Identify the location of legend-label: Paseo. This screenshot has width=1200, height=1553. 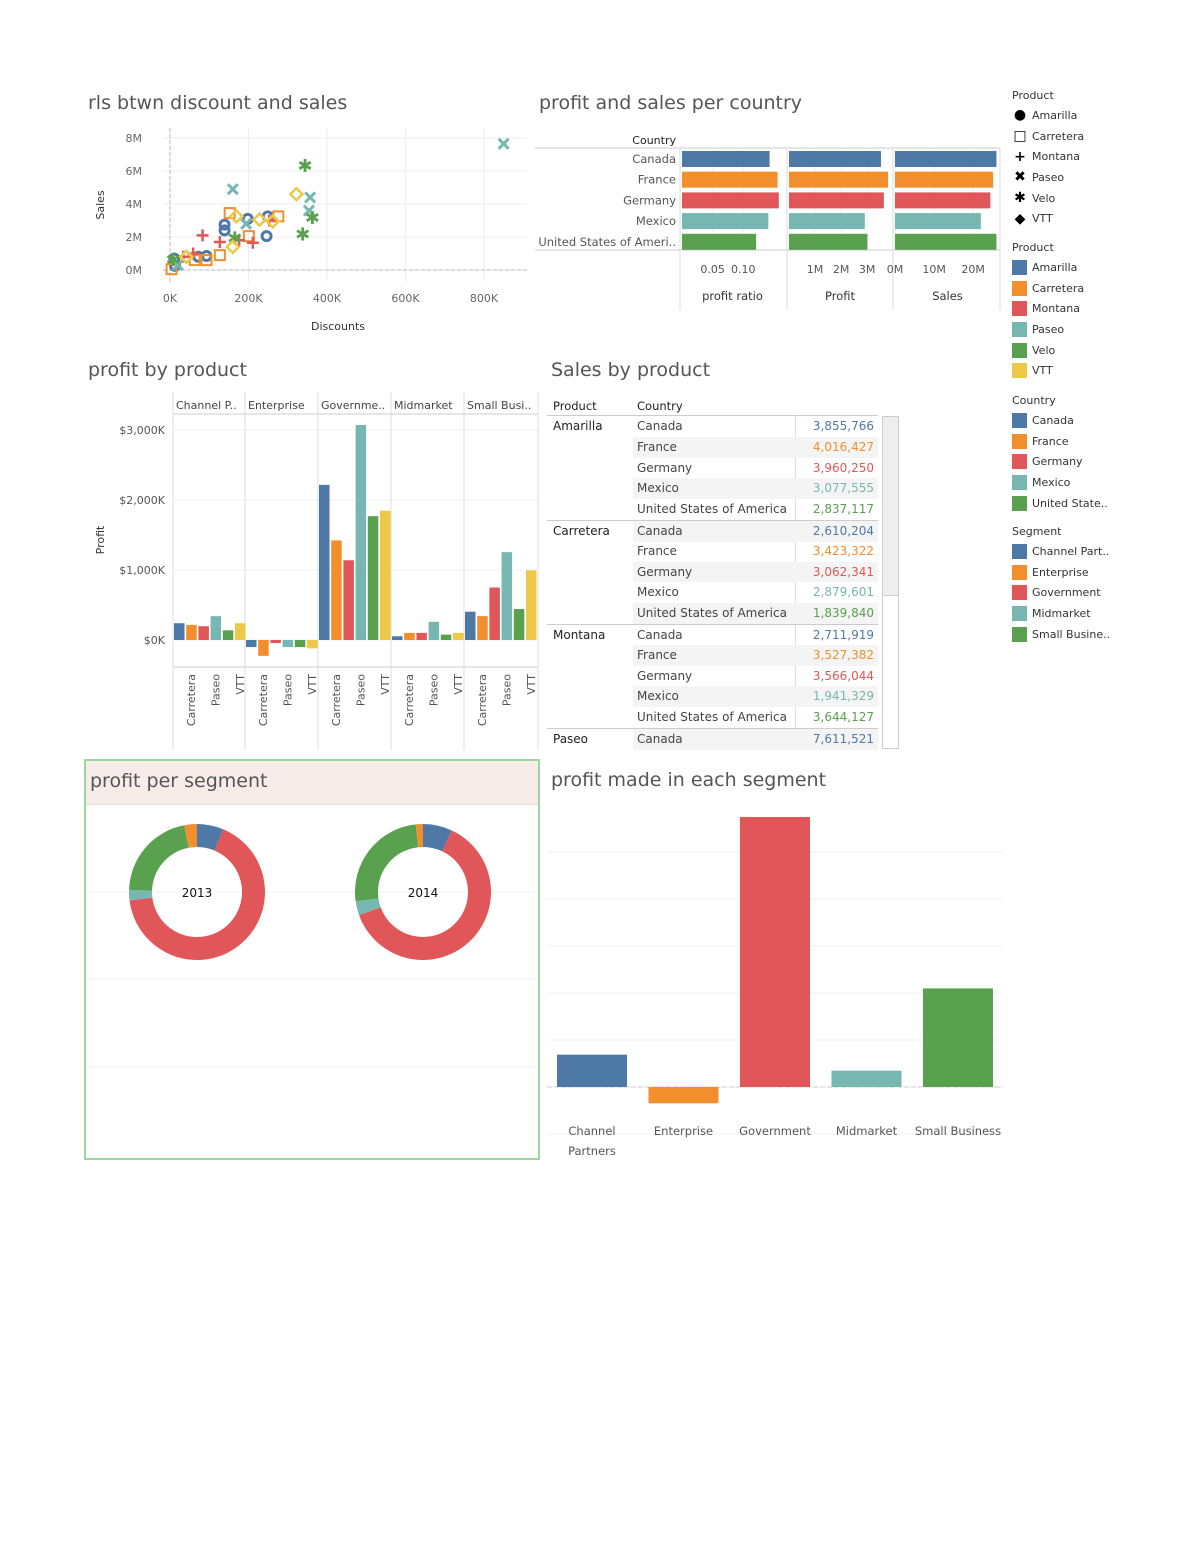
(1048, 177).